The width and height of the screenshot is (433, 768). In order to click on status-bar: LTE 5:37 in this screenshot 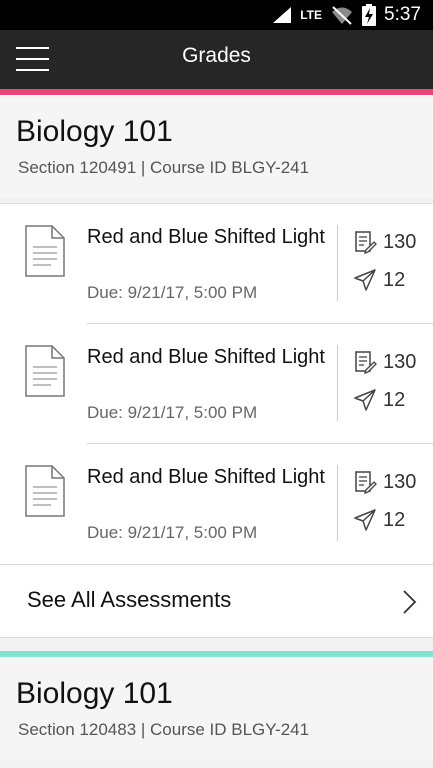, I will do `click(216, 15)`.